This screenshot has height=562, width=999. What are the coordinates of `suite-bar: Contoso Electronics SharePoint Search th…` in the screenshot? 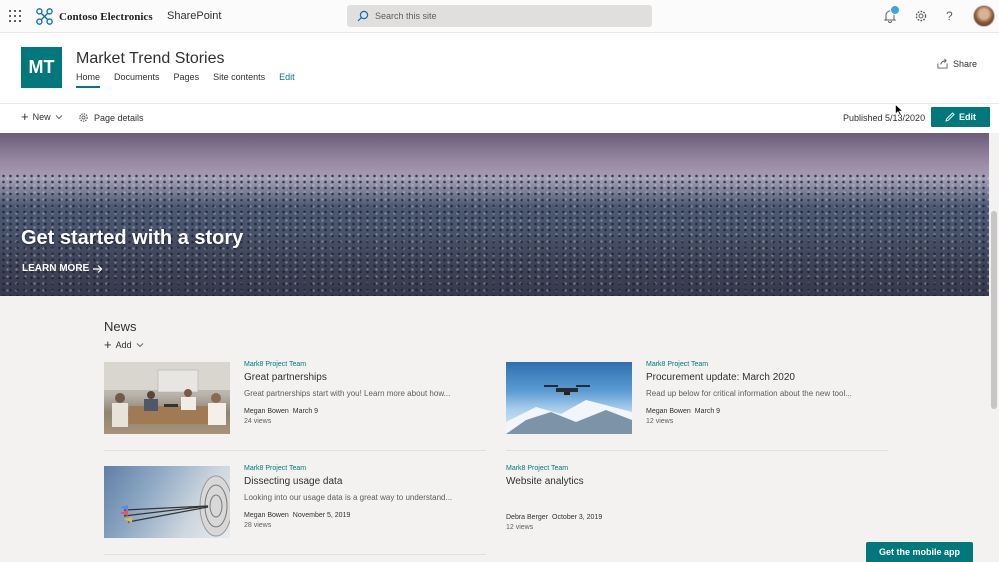 It's located at (499, 16).